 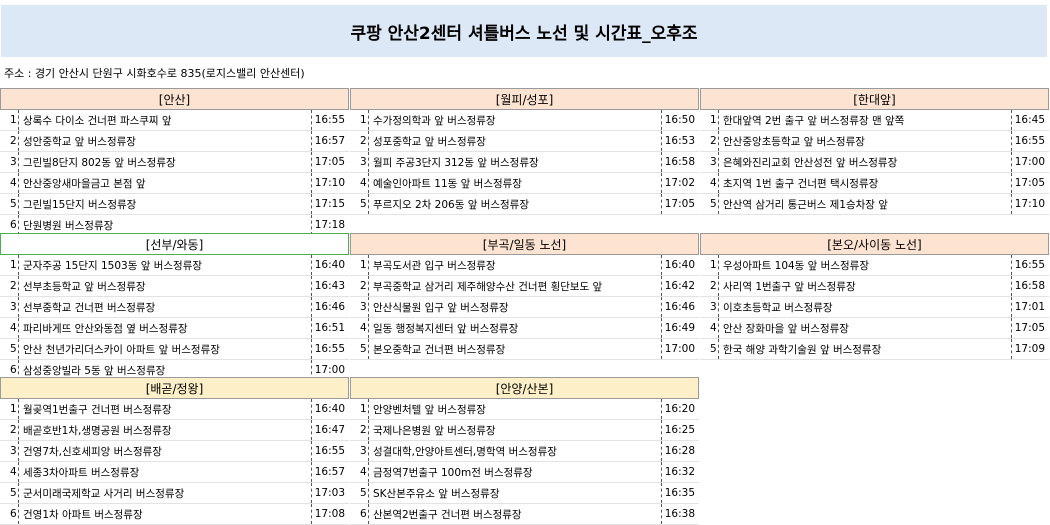 What do you see at coordinates (524, 430) in the screenshot?
I see `stop-row: 2 국제나은병원 앞 버스정류장 16:25` at bounding box center [524, 430].